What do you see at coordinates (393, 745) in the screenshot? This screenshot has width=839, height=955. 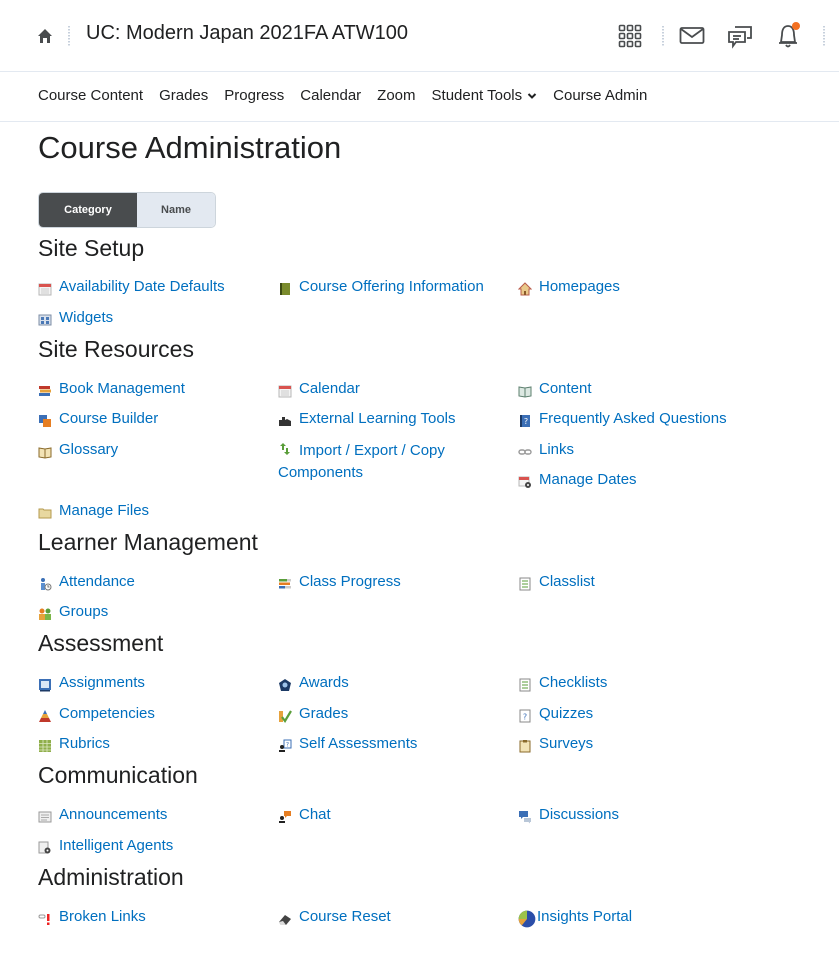 I see `tool-self-assessments: ? Self Assessments` at bounding box center [393, 745].